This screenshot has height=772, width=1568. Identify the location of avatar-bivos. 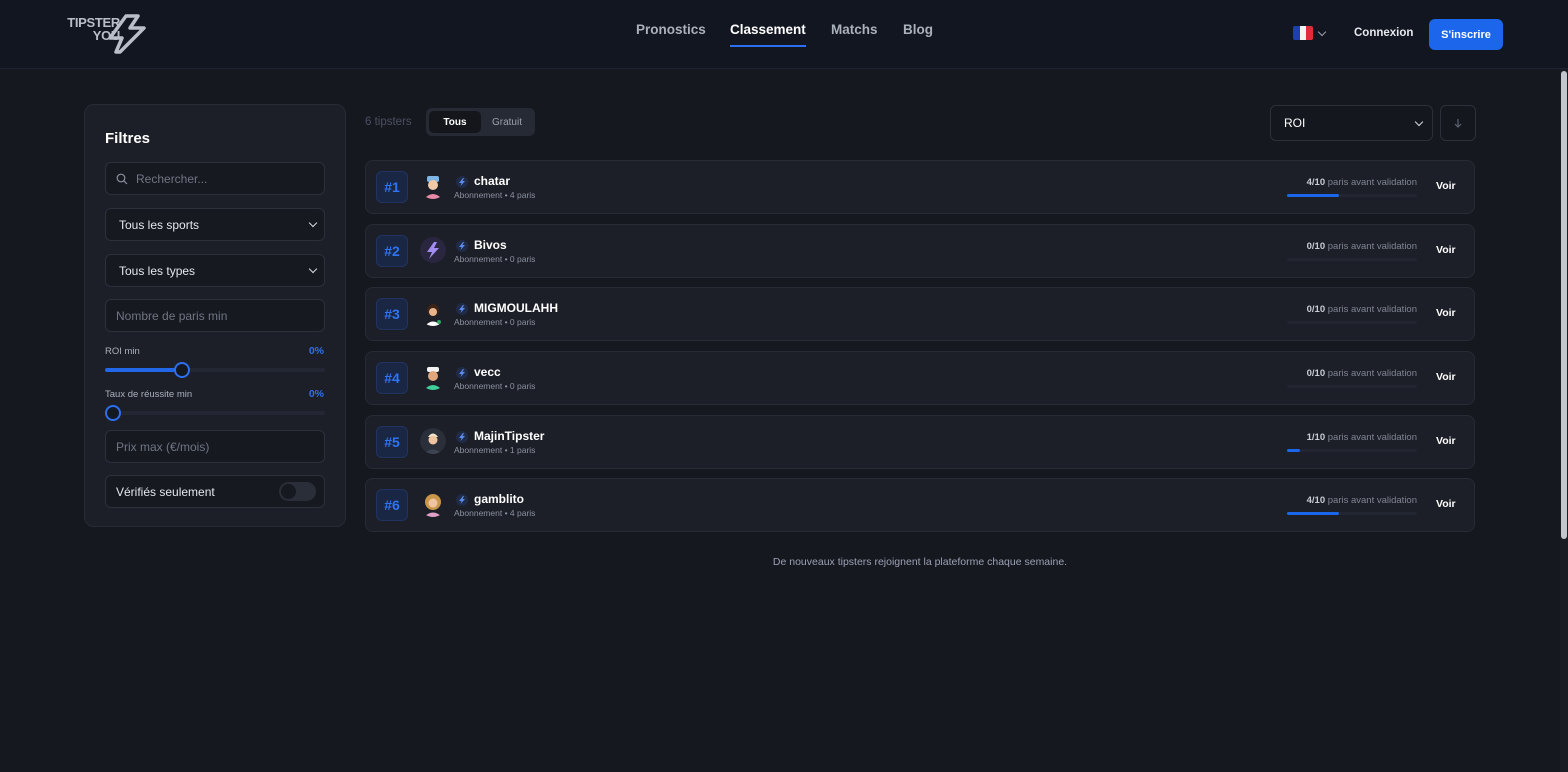
(433, 250).